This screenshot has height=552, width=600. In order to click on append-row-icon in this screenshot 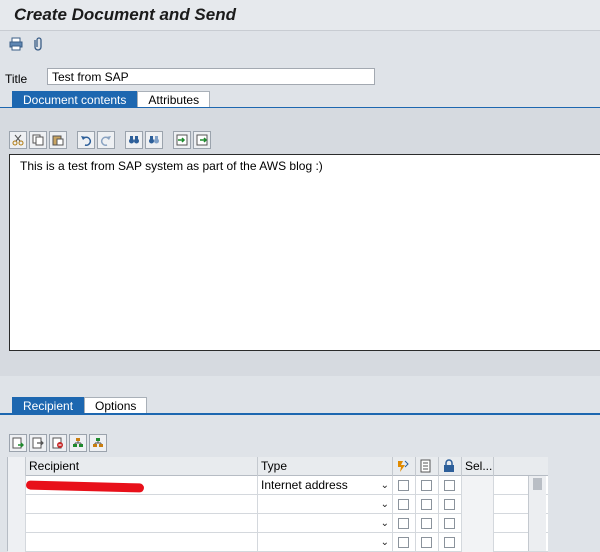, I will do `click(18, 443)`.